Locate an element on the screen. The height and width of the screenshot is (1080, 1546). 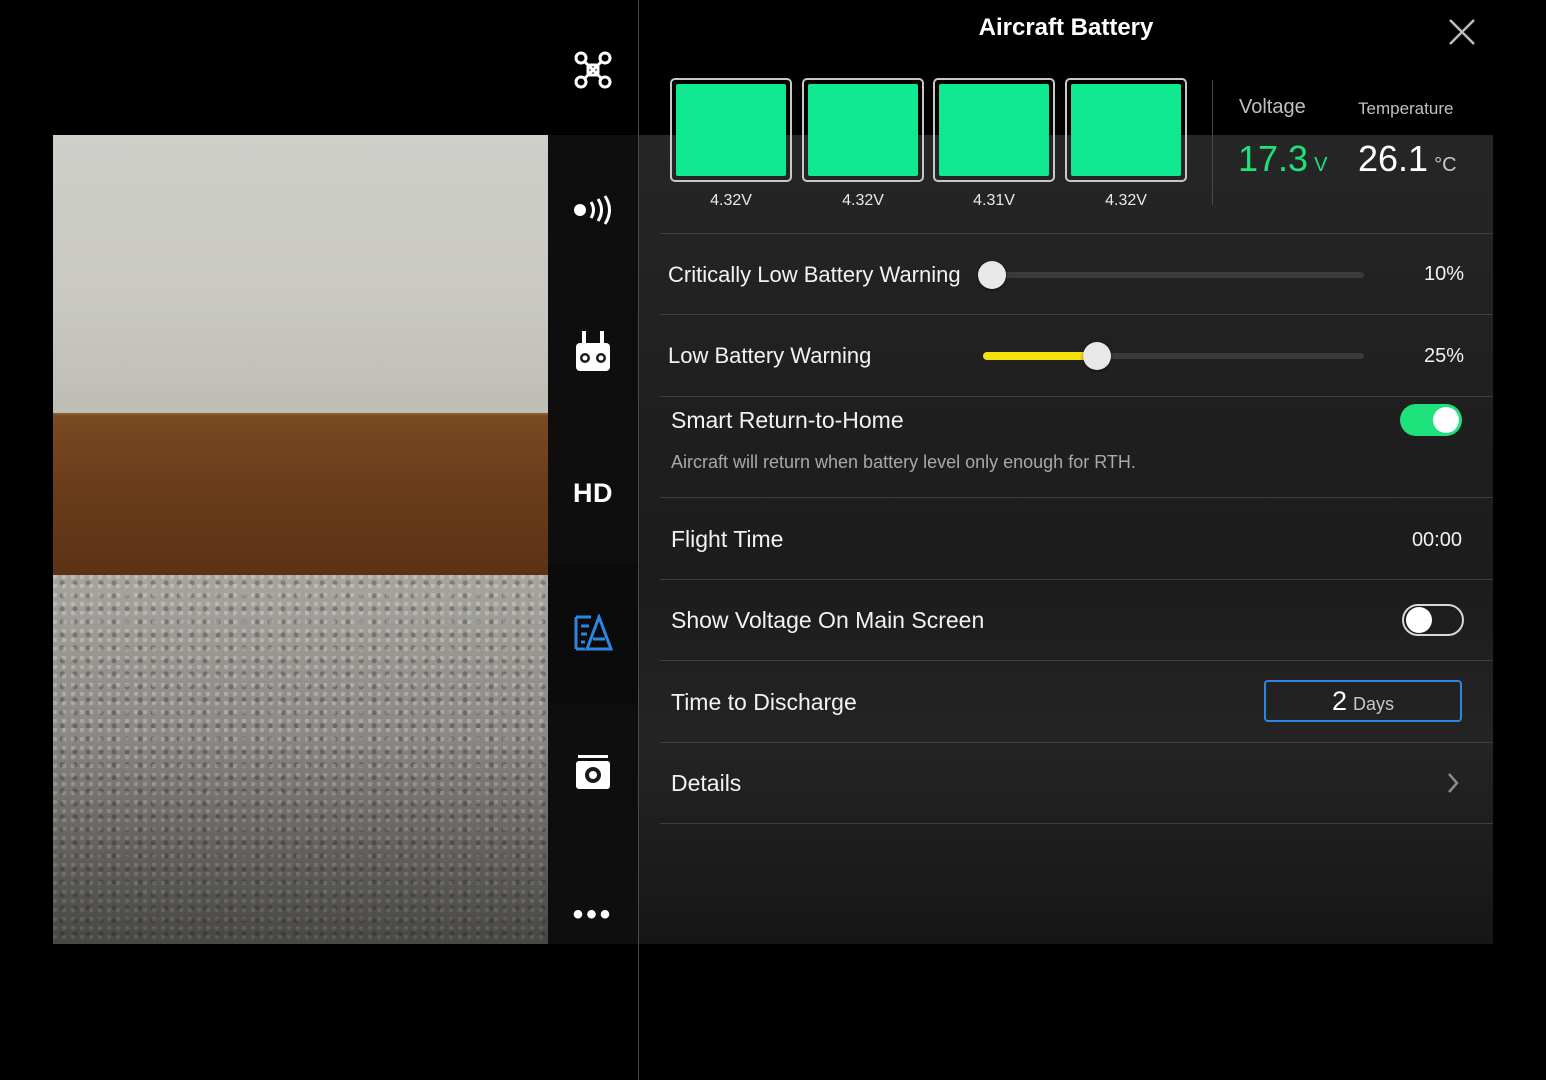
battery-cell-3-voltage: 4.31V is located at coordinates (994, 200).